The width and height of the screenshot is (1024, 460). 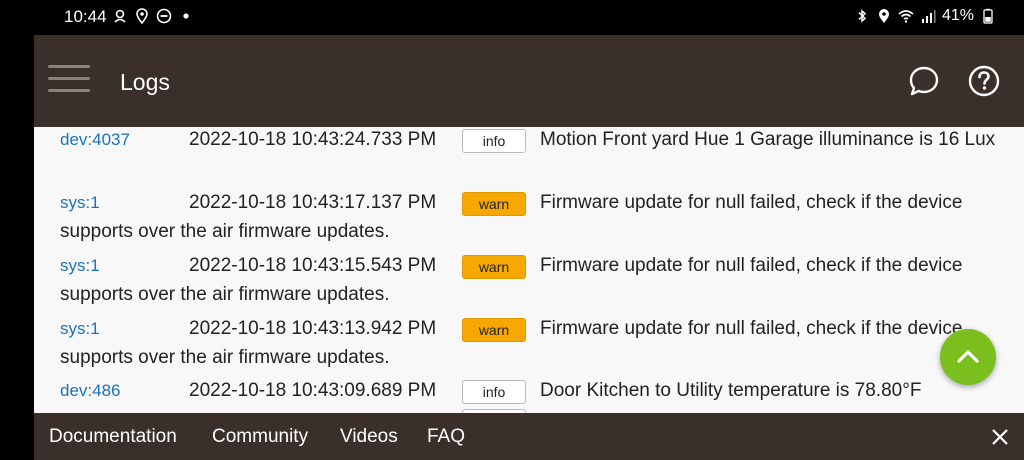 I want to click on footer-link-documentation: Documentation, so click(x=113, y=437).